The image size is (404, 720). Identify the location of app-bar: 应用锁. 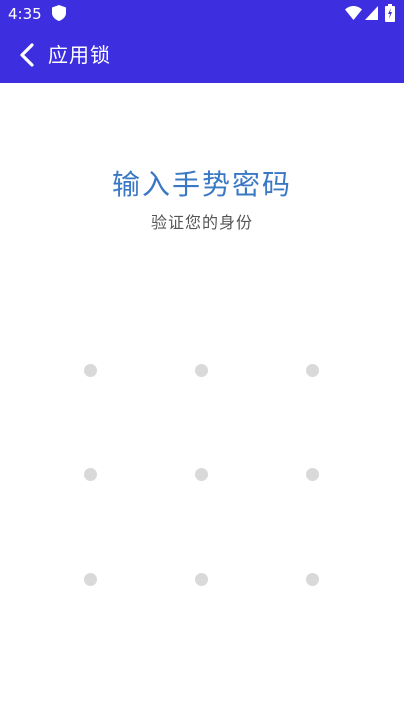
(202, 55).